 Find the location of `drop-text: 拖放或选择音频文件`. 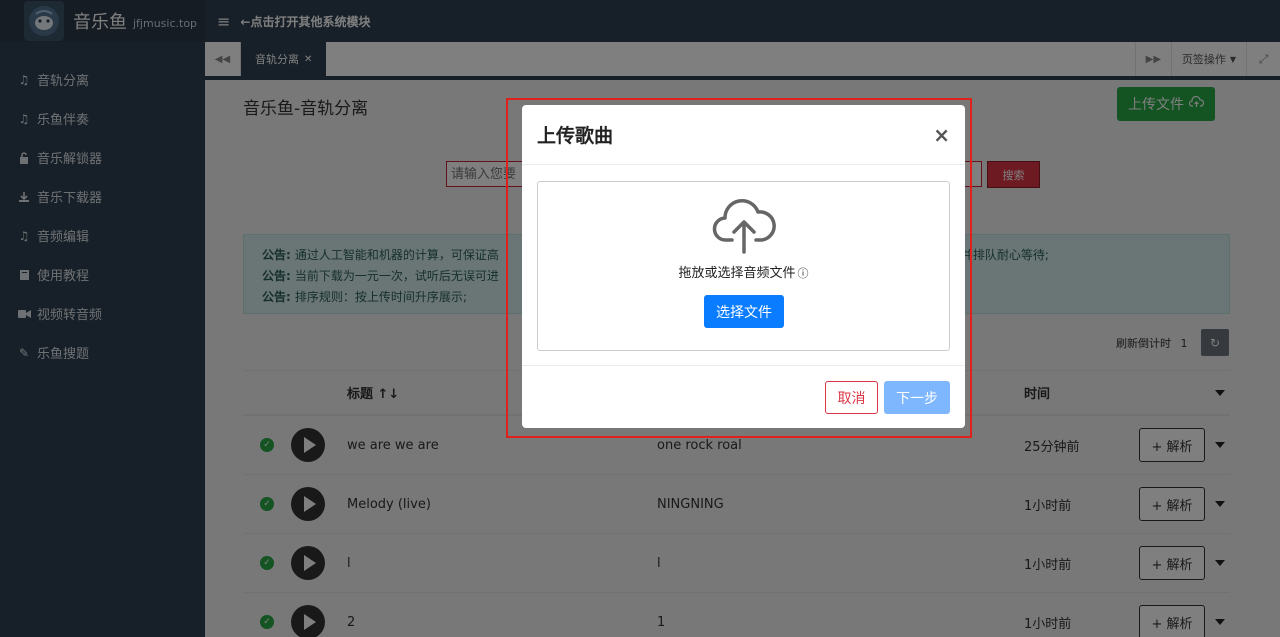

drop-text: 拖放或选择音频文件 is located at coordinates (737, 273).